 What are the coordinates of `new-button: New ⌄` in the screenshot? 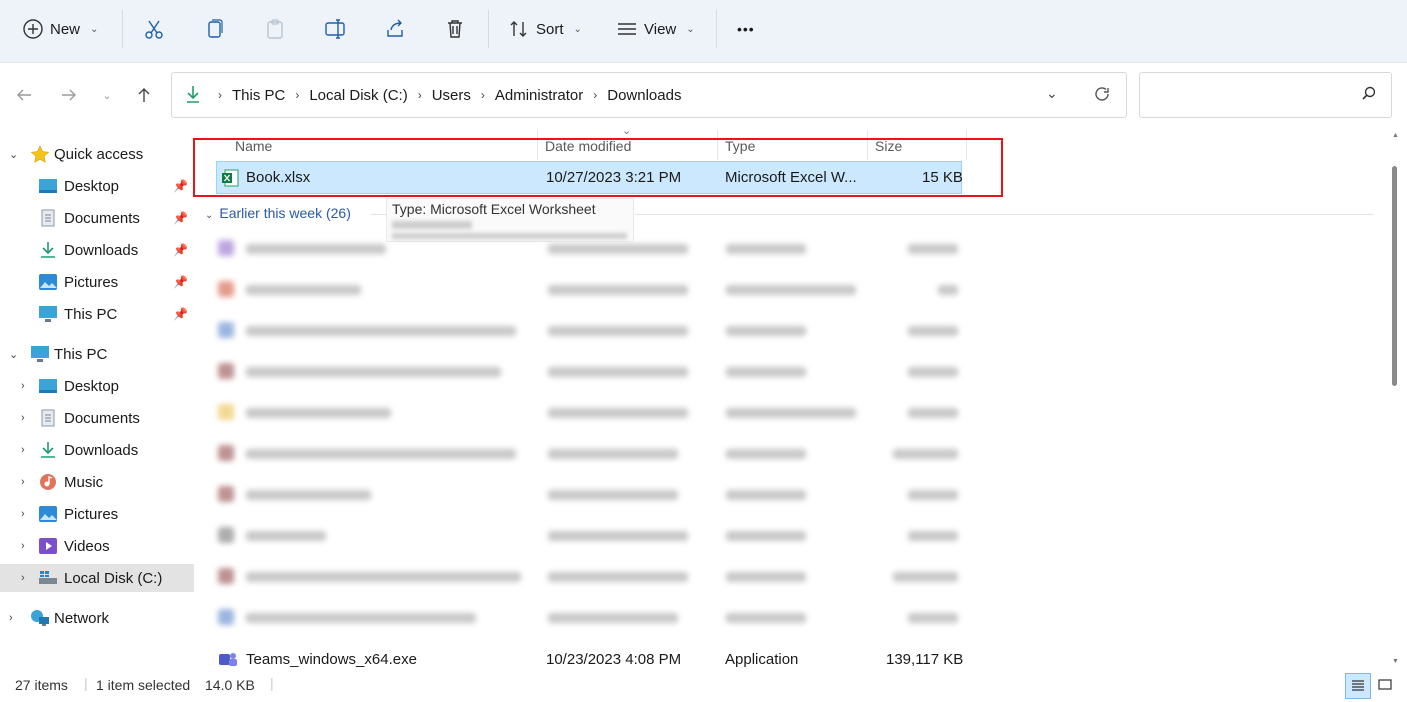 It's located at (60, 29).